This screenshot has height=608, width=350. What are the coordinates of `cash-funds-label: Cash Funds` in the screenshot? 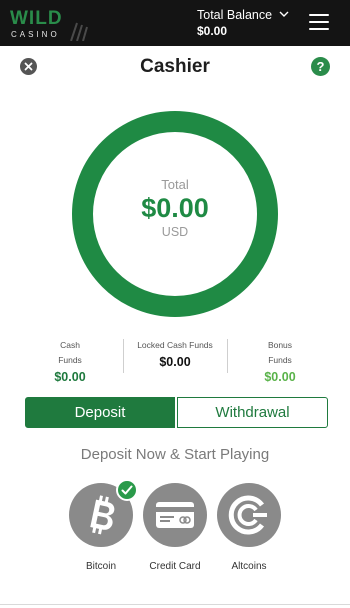 It's located at (70, 352).